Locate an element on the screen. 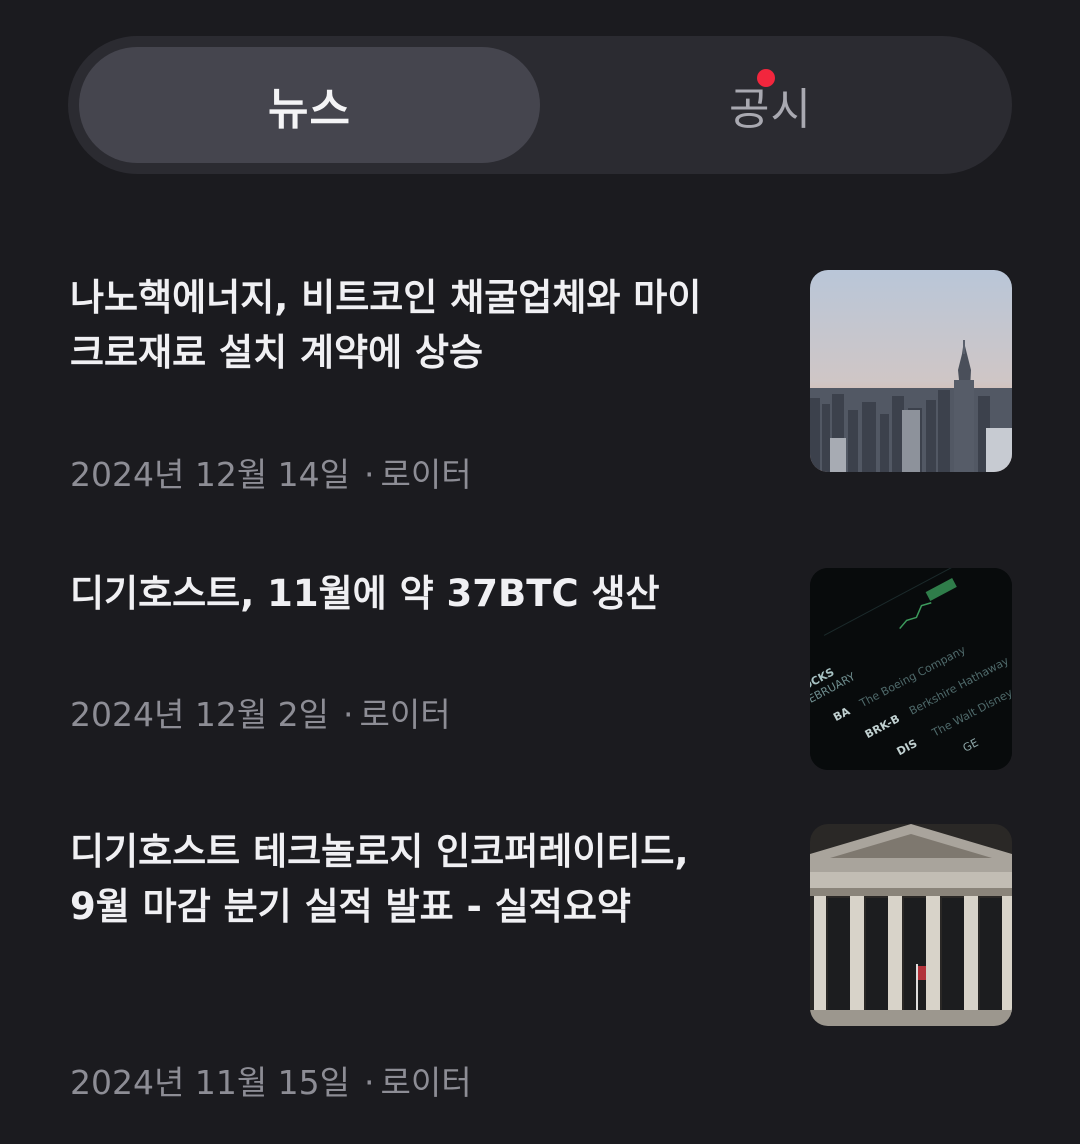  news-date: 2024년 12월 14일 is located at coordinates (210, 474).